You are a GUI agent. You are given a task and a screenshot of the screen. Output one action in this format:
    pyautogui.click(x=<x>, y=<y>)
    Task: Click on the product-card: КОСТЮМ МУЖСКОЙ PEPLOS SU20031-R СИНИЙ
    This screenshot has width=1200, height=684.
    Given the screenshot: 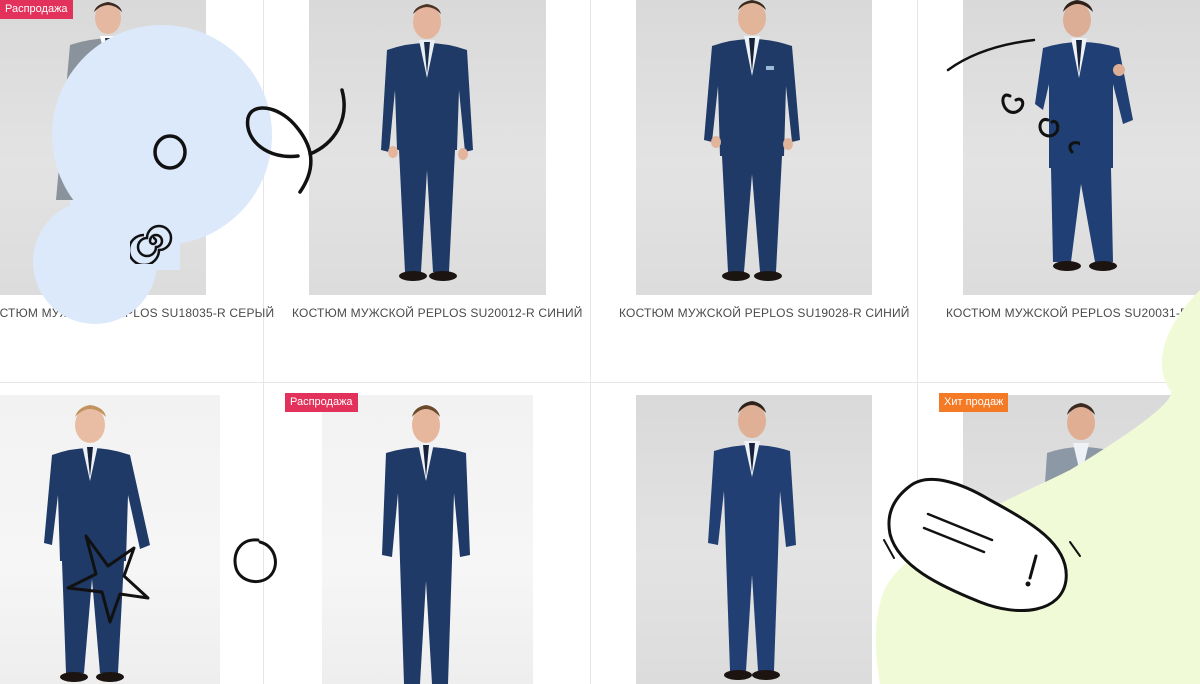 What is the action you would take?
    pyautogui.click(x=1059, y=191)
    